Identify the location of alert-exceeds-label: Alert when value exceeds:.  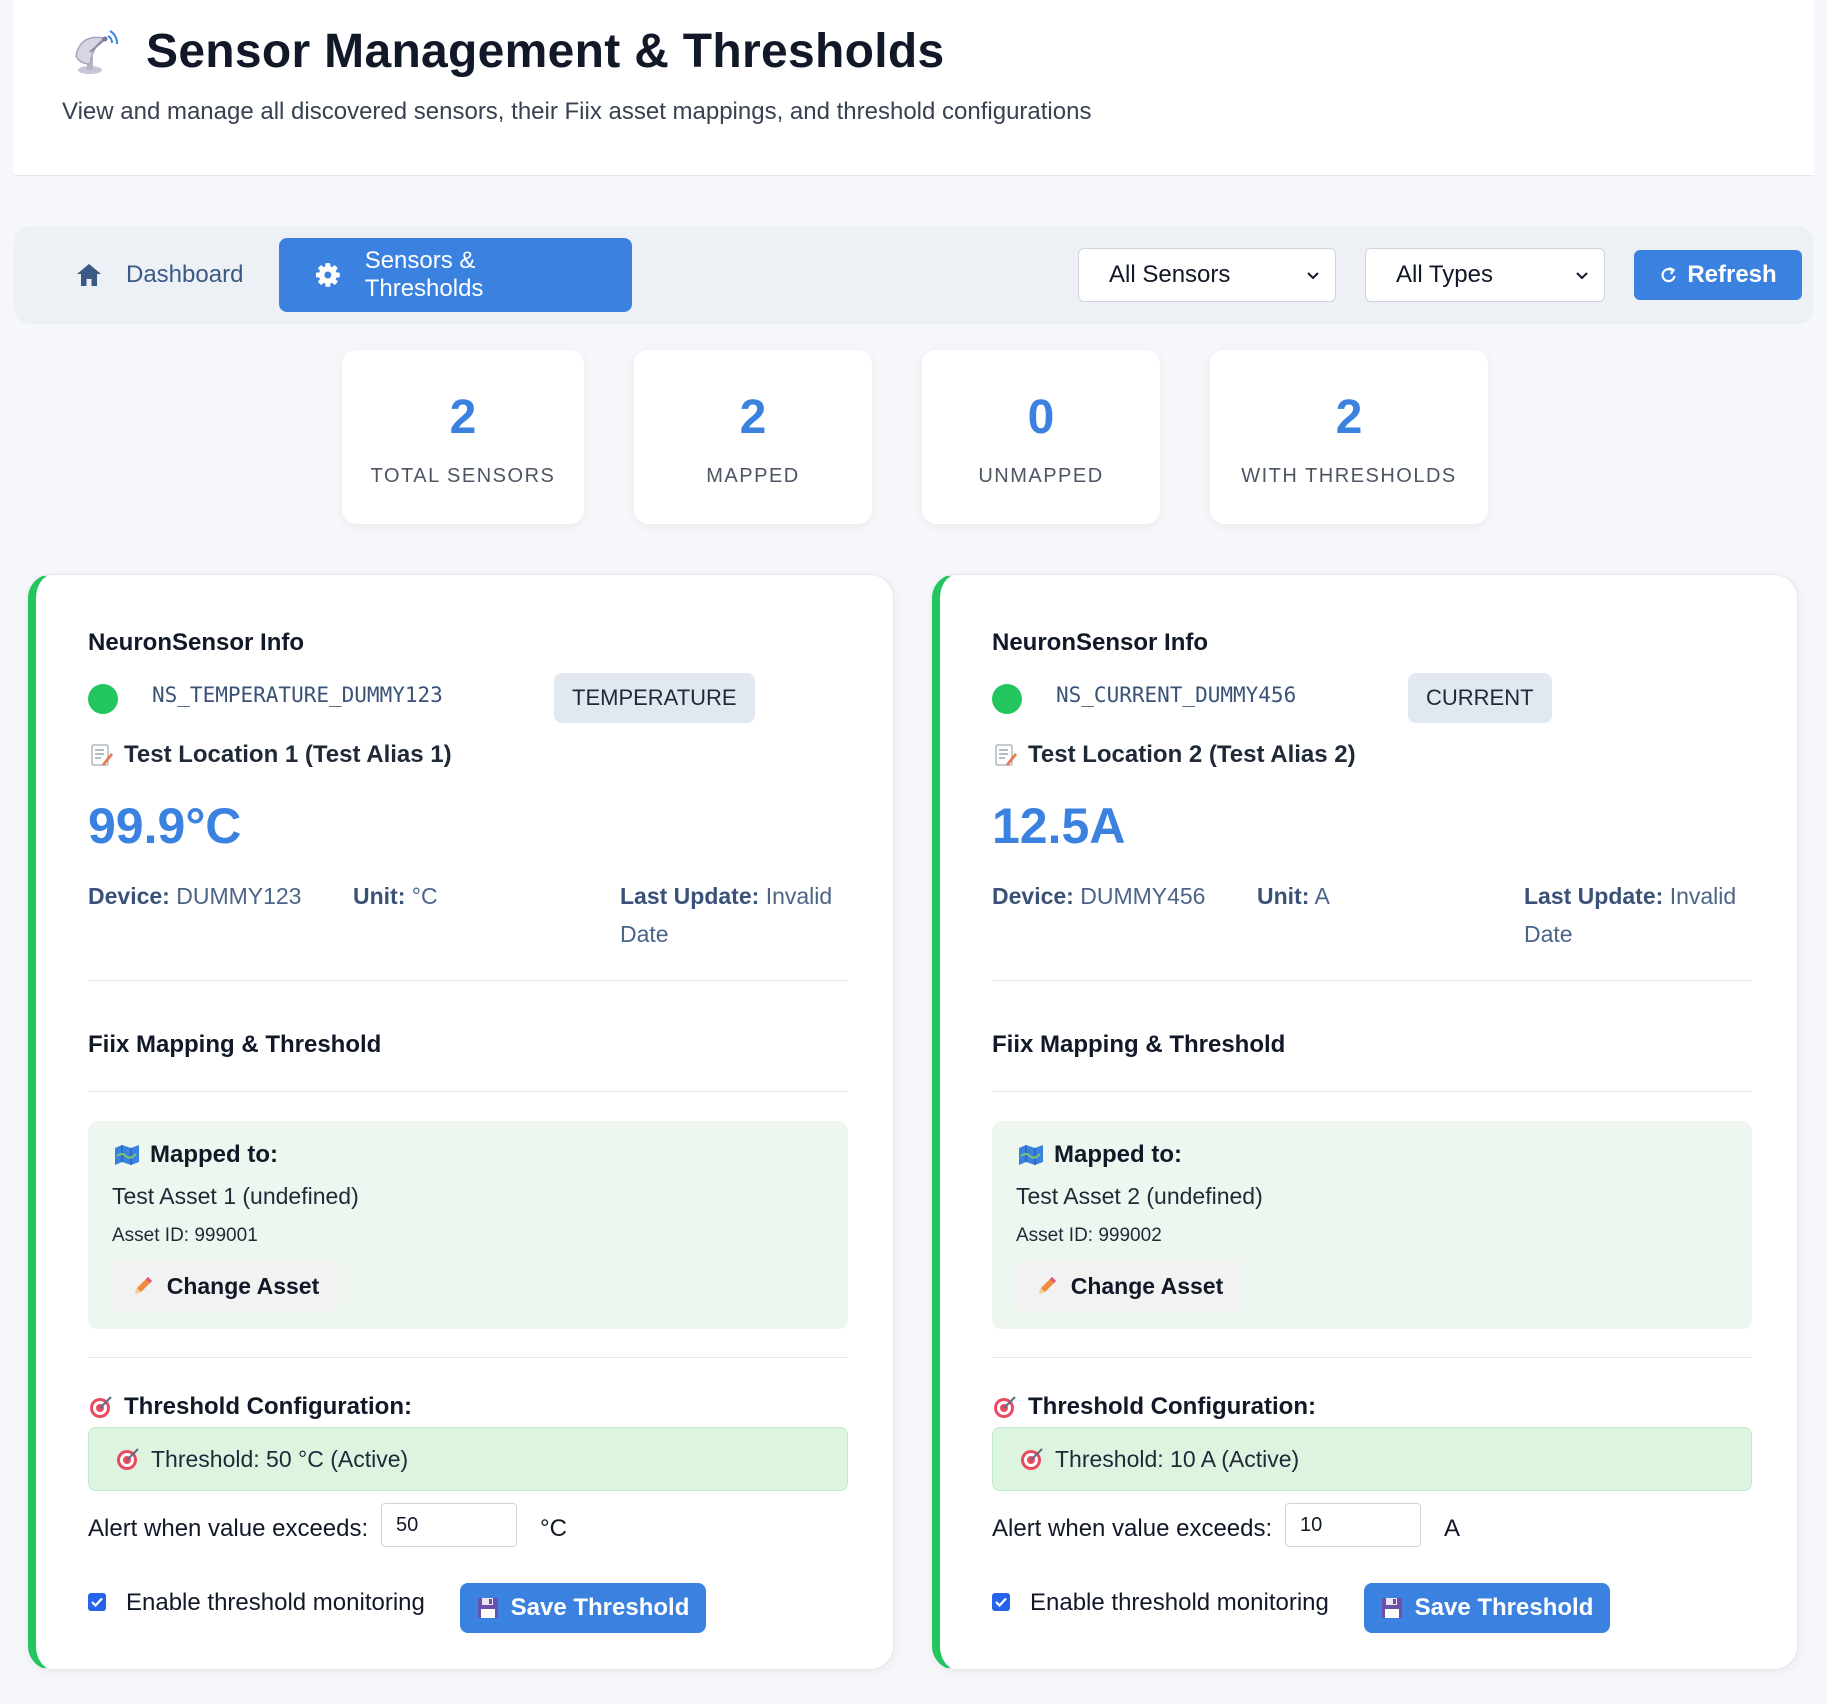
(228, 1528).